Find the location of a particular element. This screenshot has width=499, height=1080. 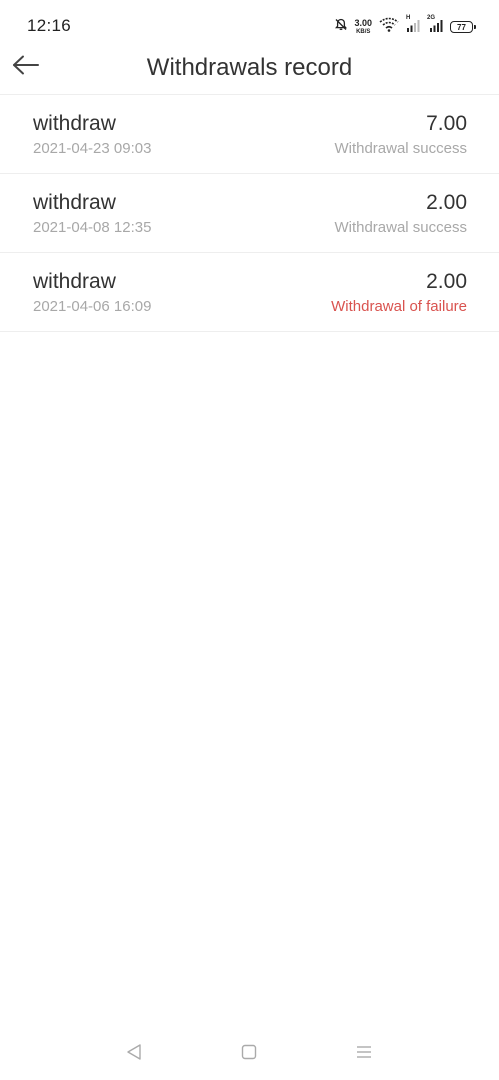

network-speed-unit: KB/S is located at coordinates (363, 32).